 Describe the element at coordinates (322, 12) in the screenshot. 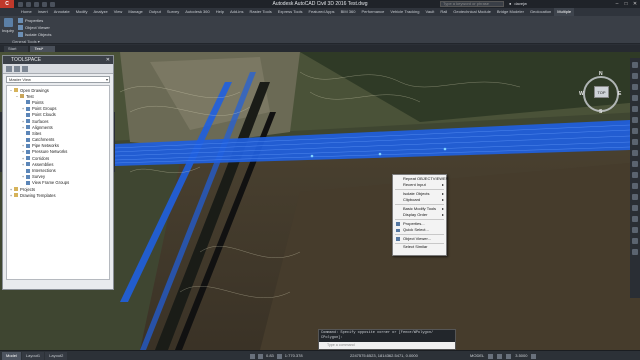

I see `ribbon-tab-featured-apps: Featured Apps` at that location.